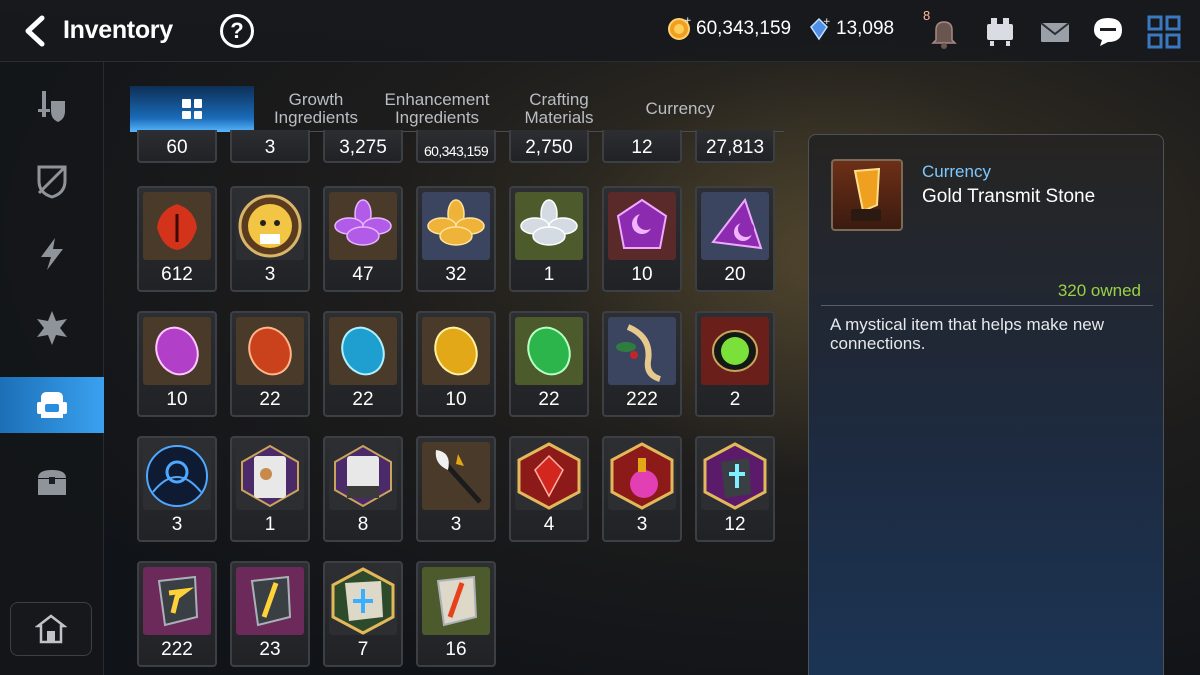 This screenshot has width=1200, height=675. Describe the element at coordinates (456, 649) in the screenshot. I see `item-count: 16` at that location.